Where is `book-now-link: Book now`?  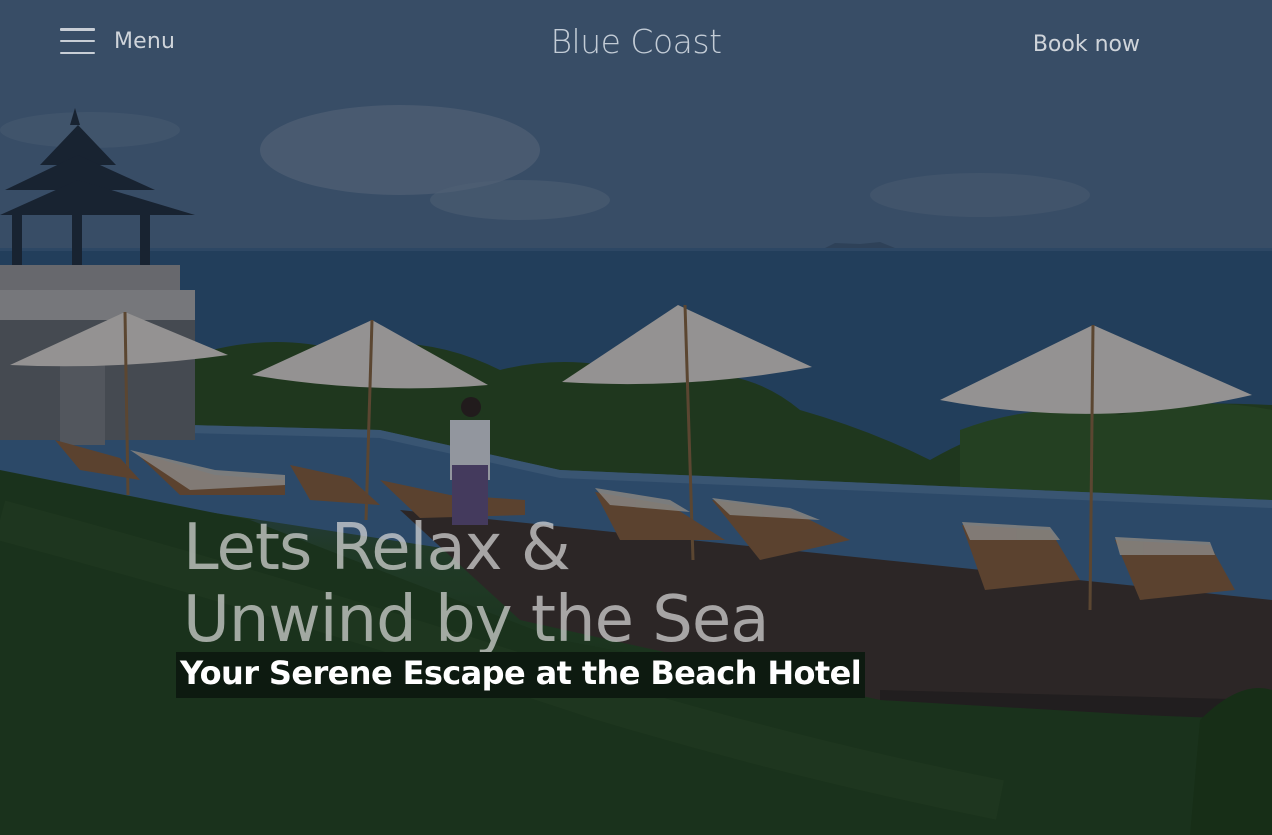 book-now-link: Book now is located at coordinates (1086, 44).